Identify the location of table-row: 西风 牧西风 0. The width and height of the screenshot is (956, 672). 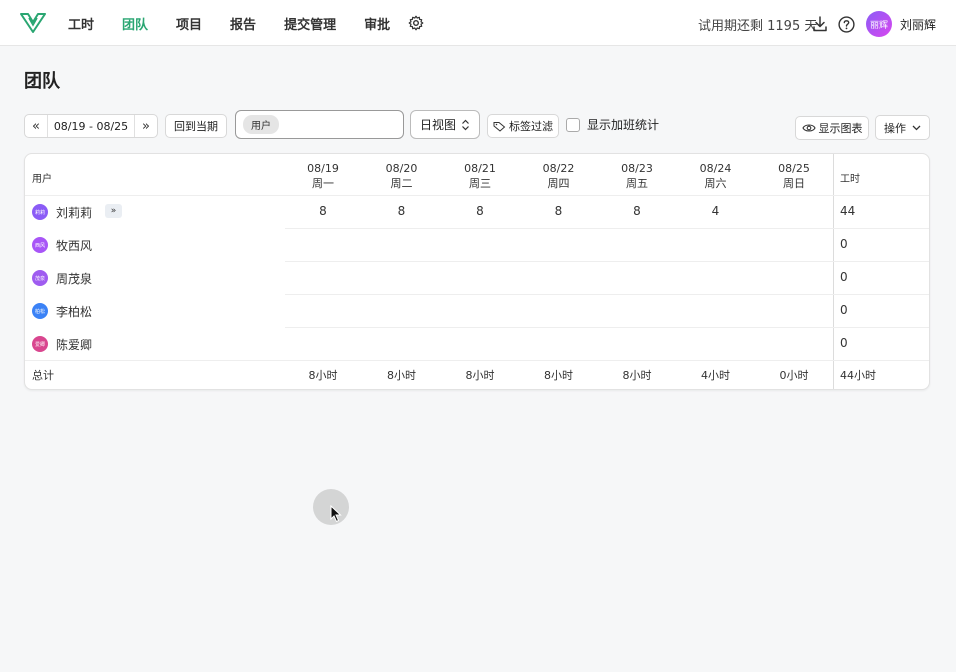
(477, 244).